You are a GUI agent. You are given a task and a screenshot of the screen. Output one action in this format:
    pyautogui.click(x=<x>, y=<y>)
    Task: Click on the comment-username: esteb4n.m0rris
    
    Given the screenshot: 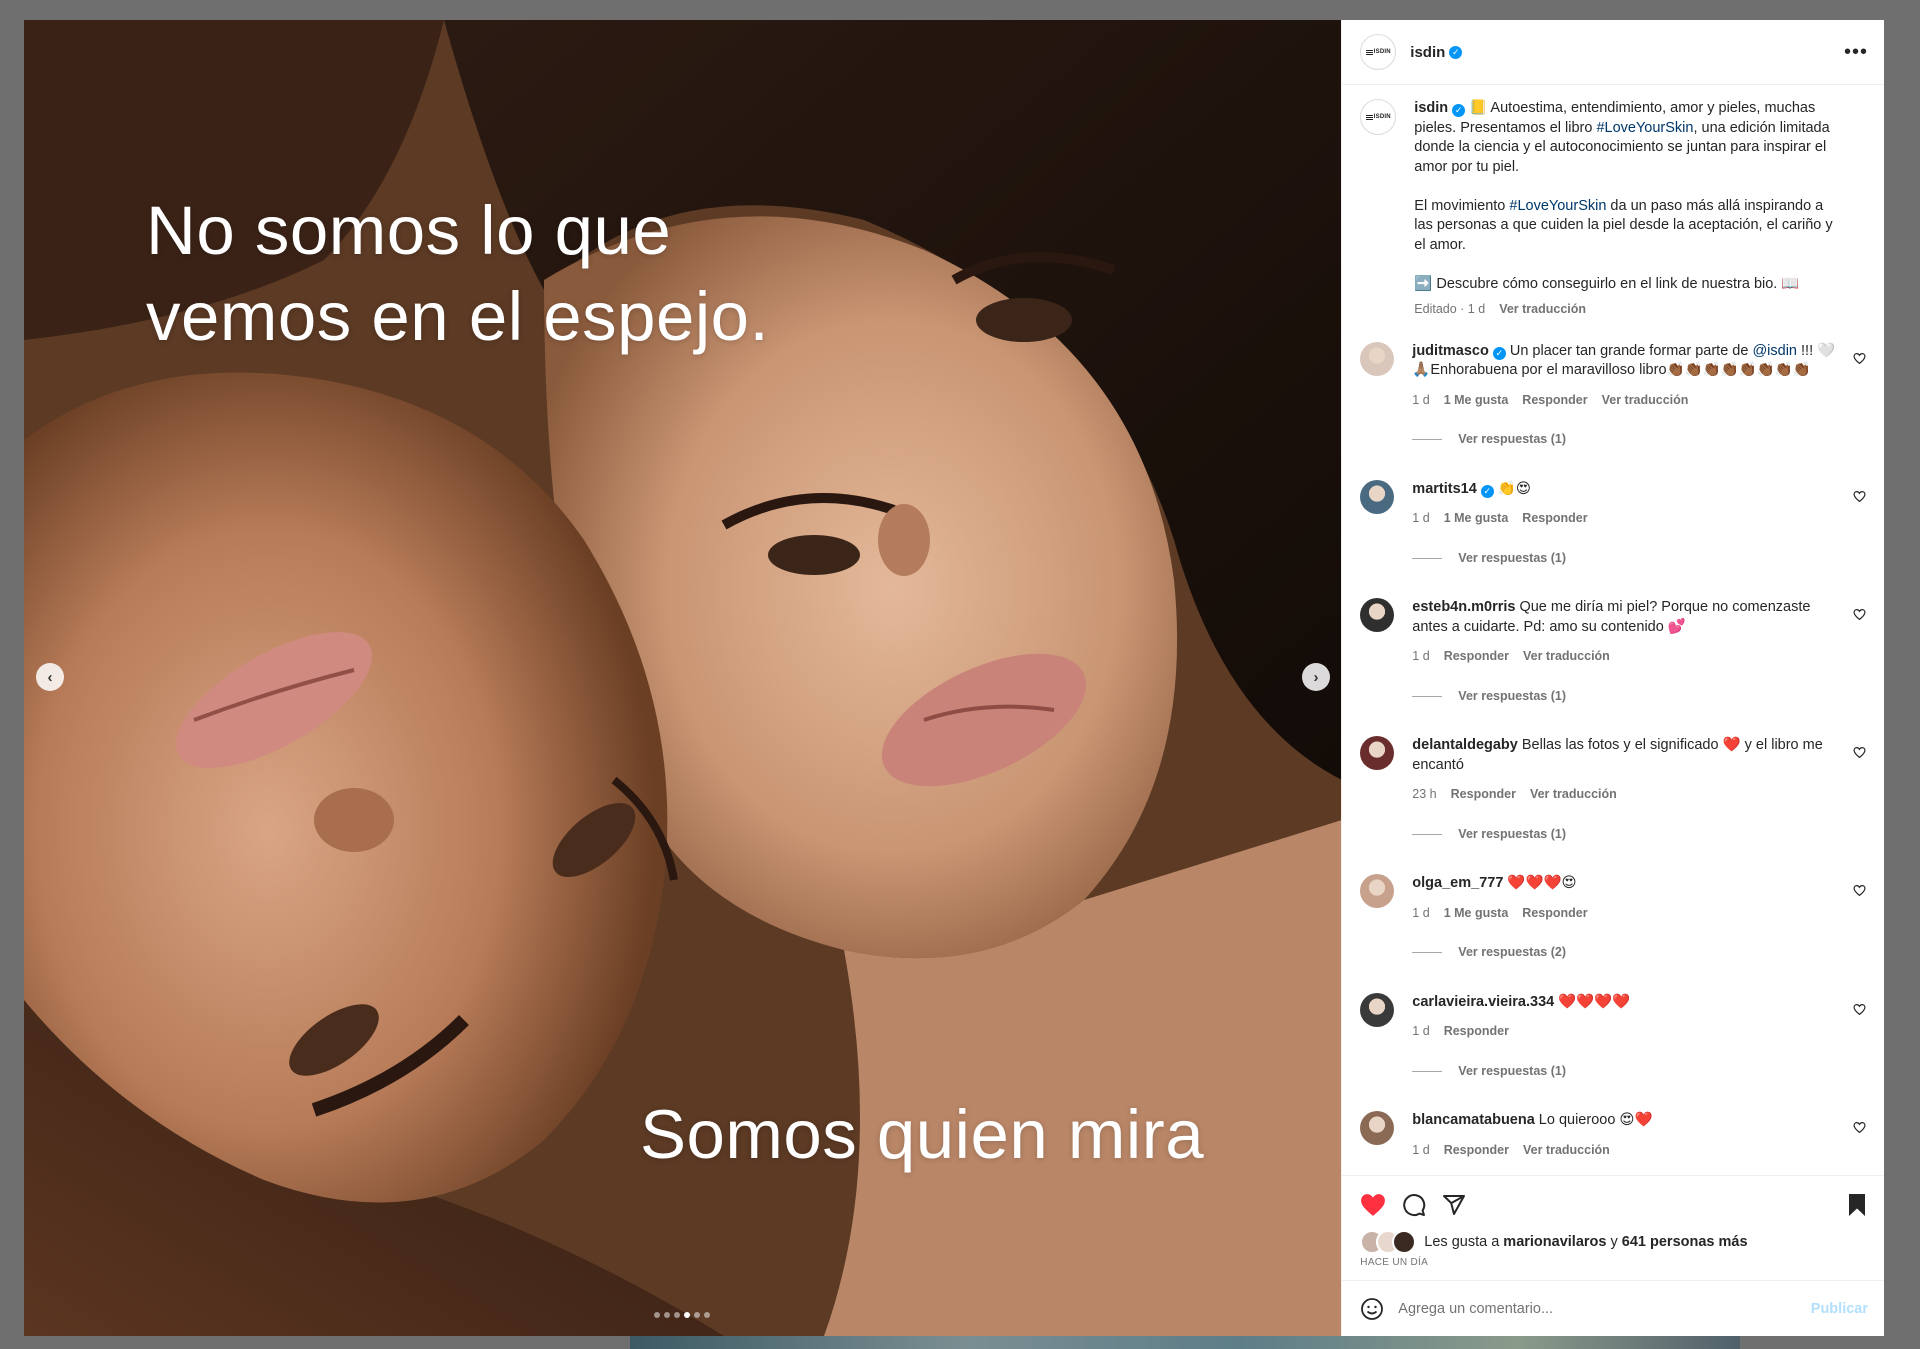 What is the action you would take?
    pyautogui.click(x=1463, y=607)
    